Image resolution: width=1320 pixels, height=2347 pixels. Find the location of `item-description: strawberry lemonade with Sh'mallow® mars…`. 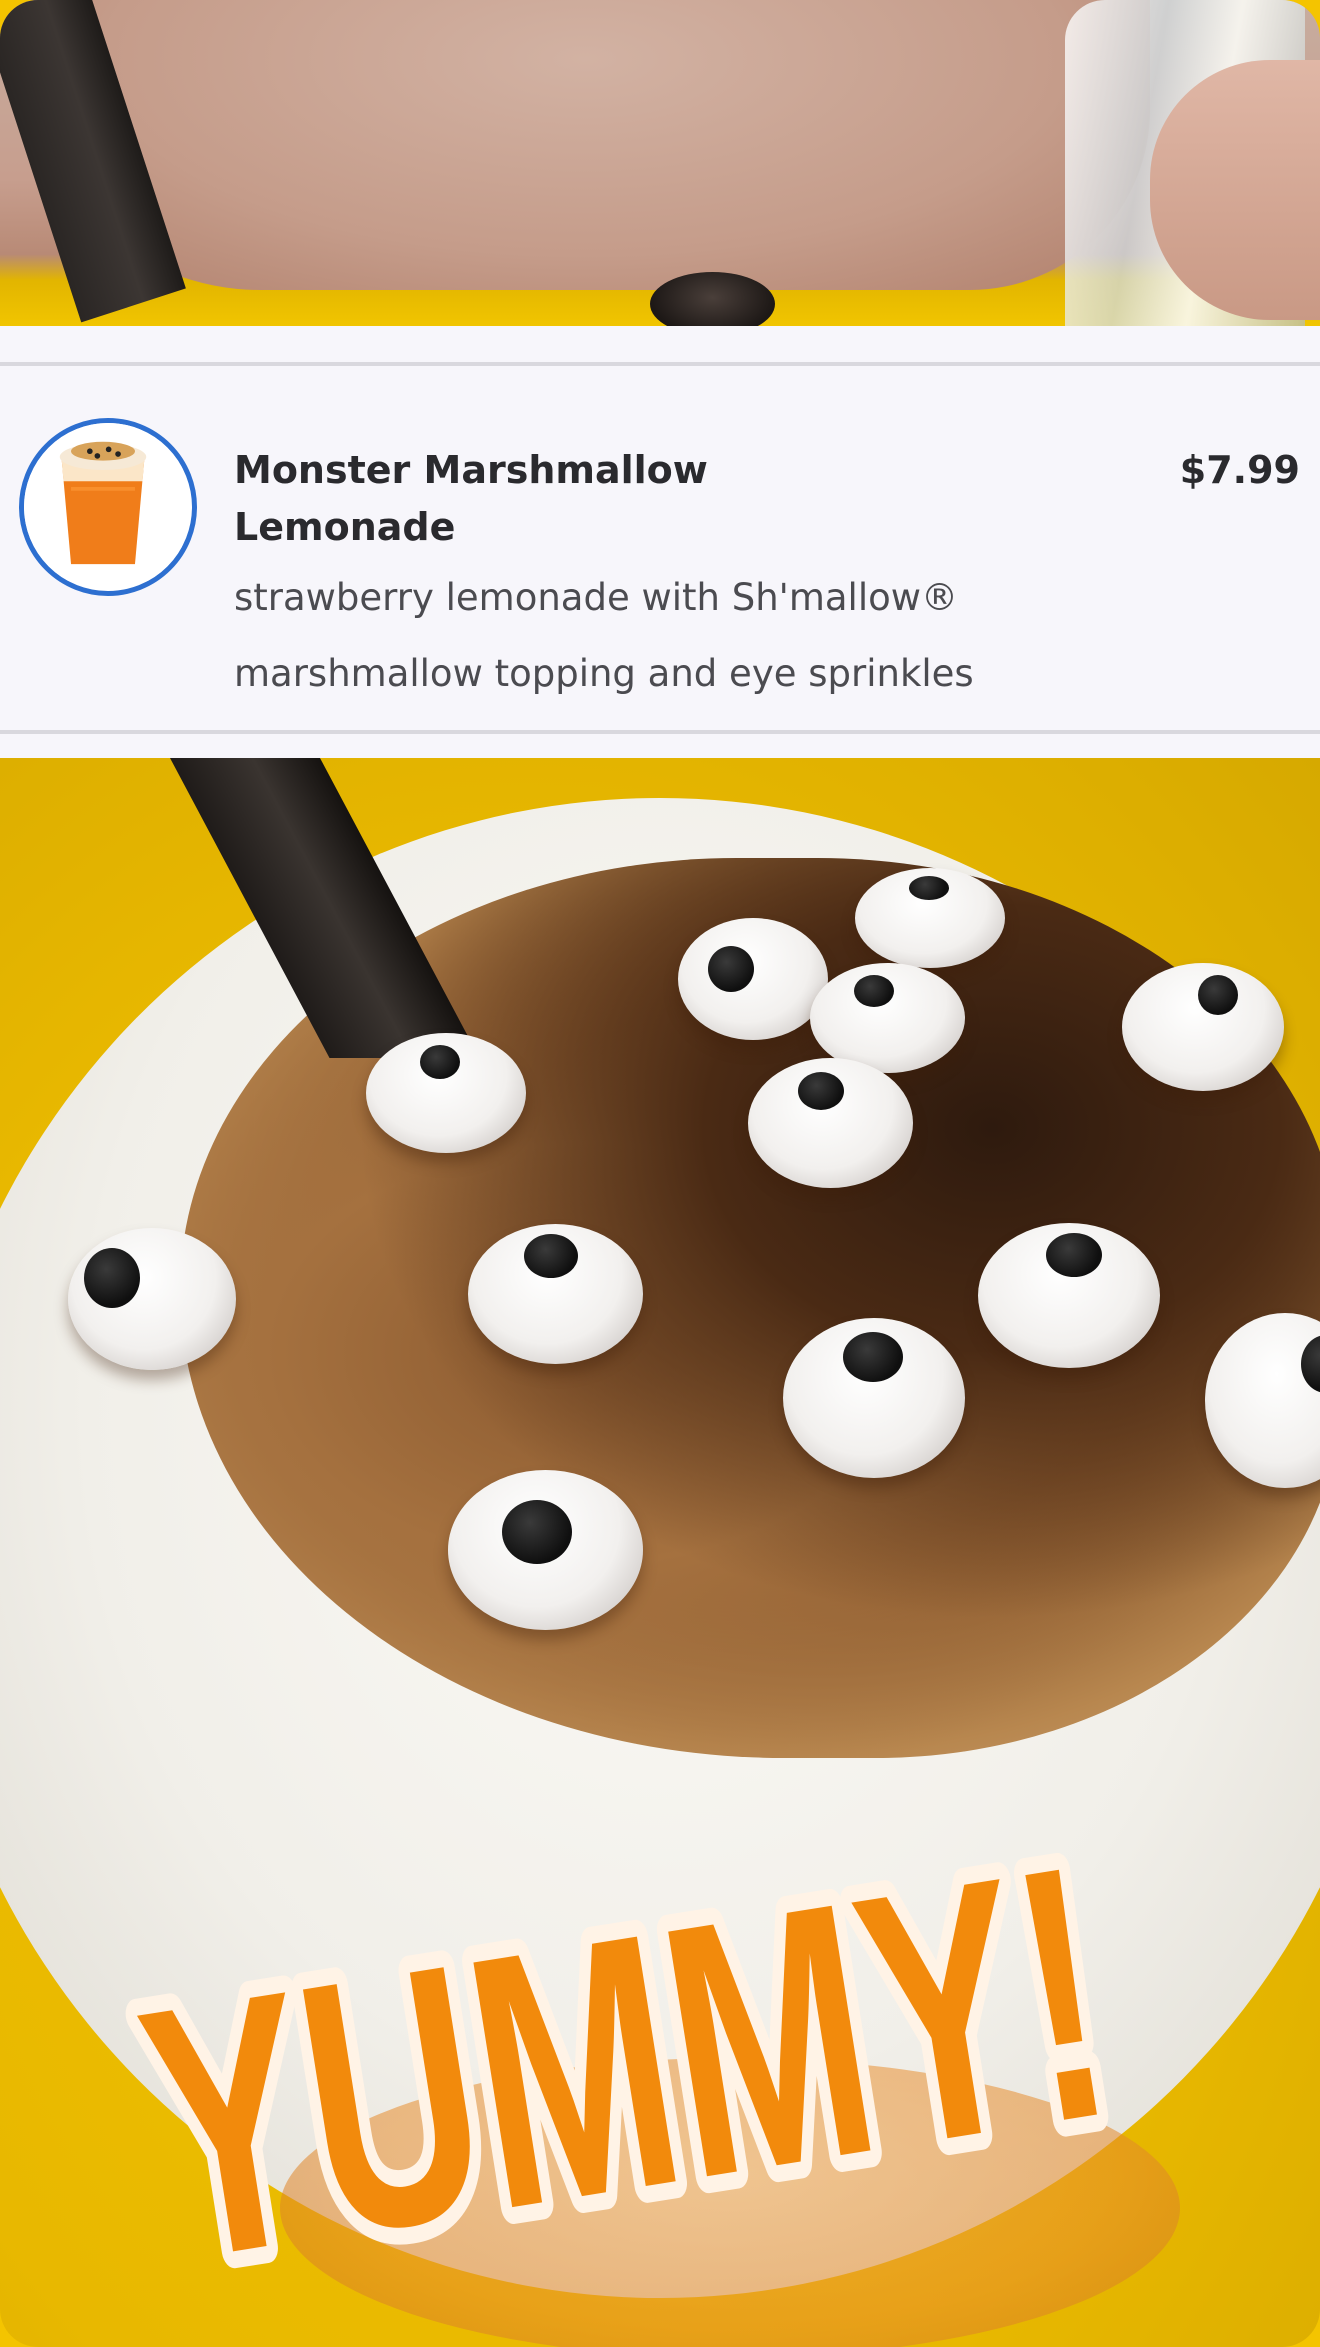

item-description: strawberry lemonade with Sh'mallow® mars… is located at coordinates (684, 636).